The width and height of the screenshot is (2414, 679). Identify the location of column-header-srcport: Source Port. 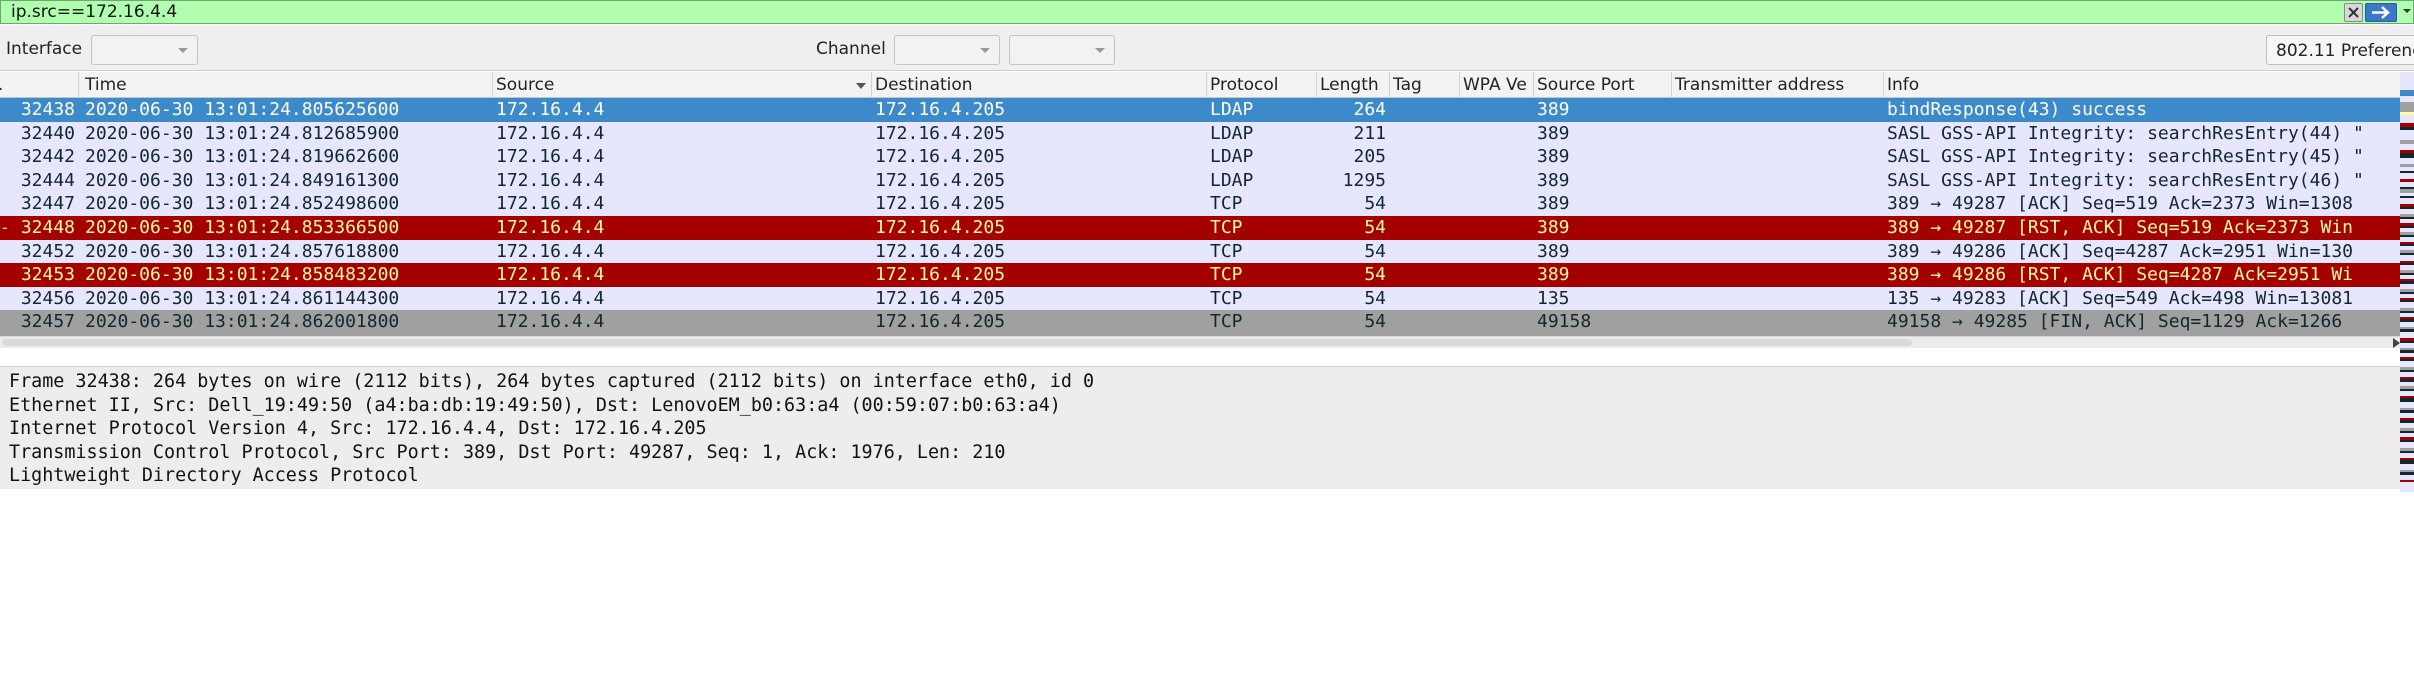
(1603, 85).